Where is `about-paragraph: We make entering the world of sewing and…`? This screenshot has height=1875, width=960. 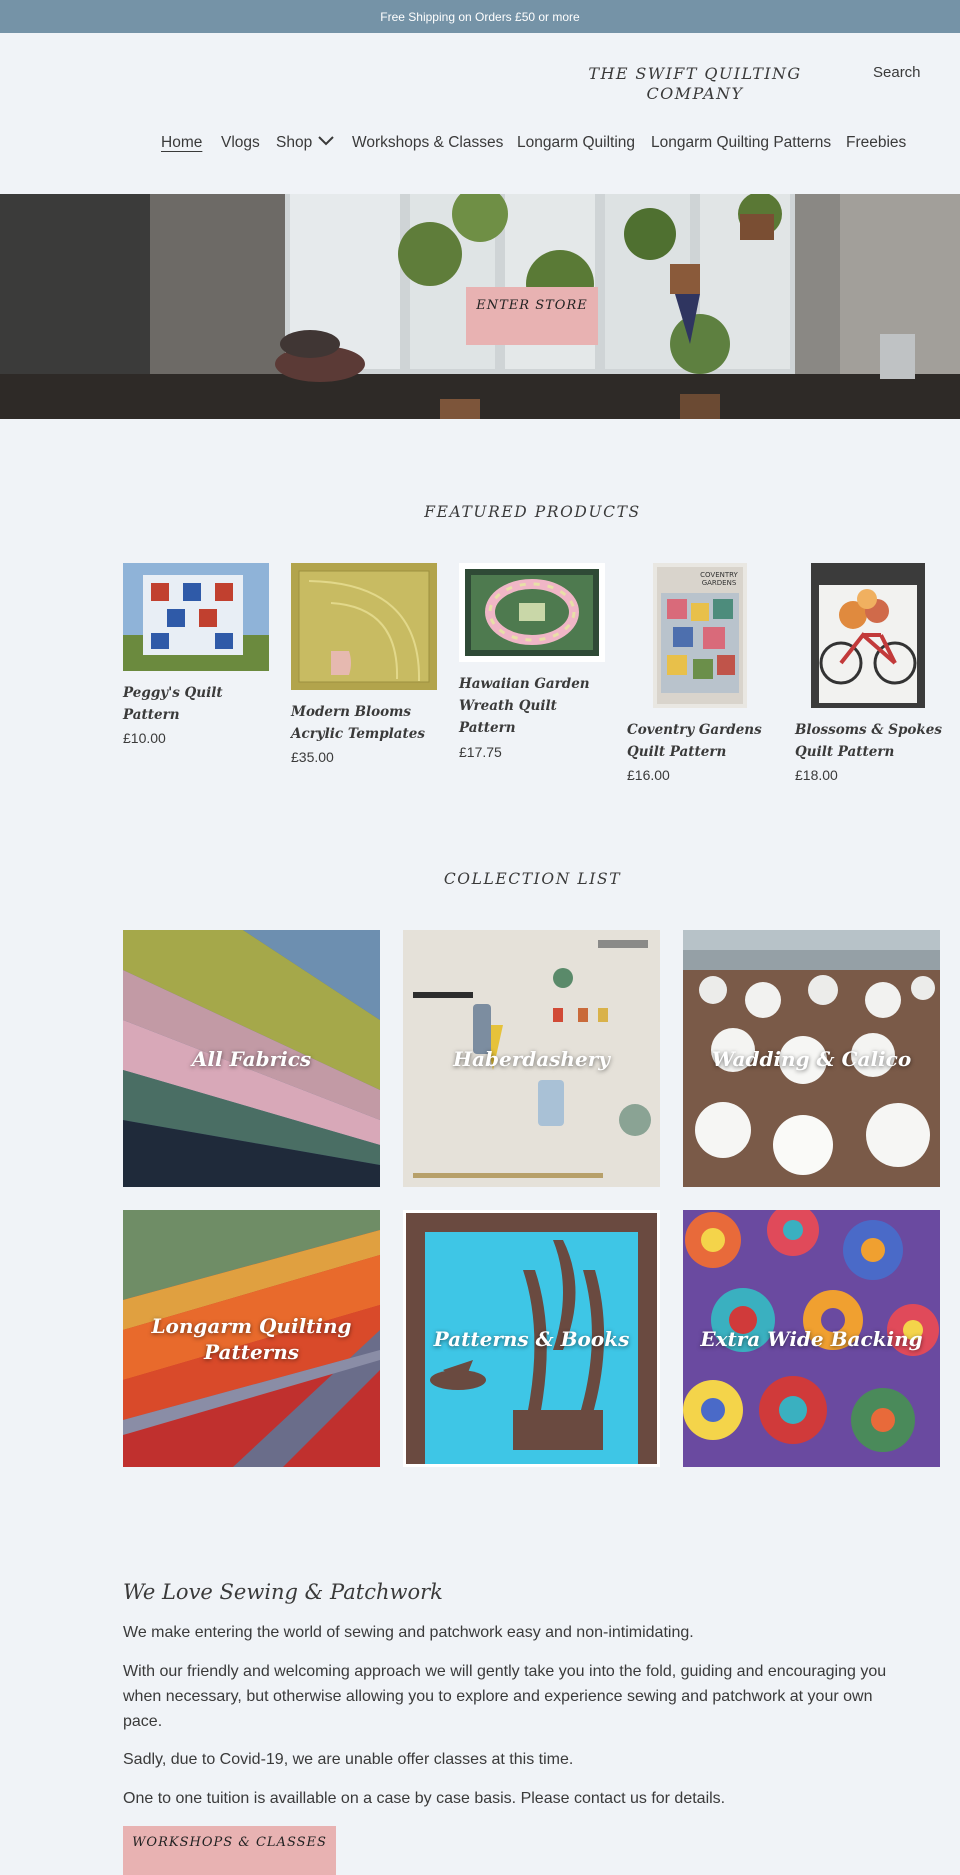 about-paragraph: We make entering the world of sewing and… is located at coordinates (408, 1632).